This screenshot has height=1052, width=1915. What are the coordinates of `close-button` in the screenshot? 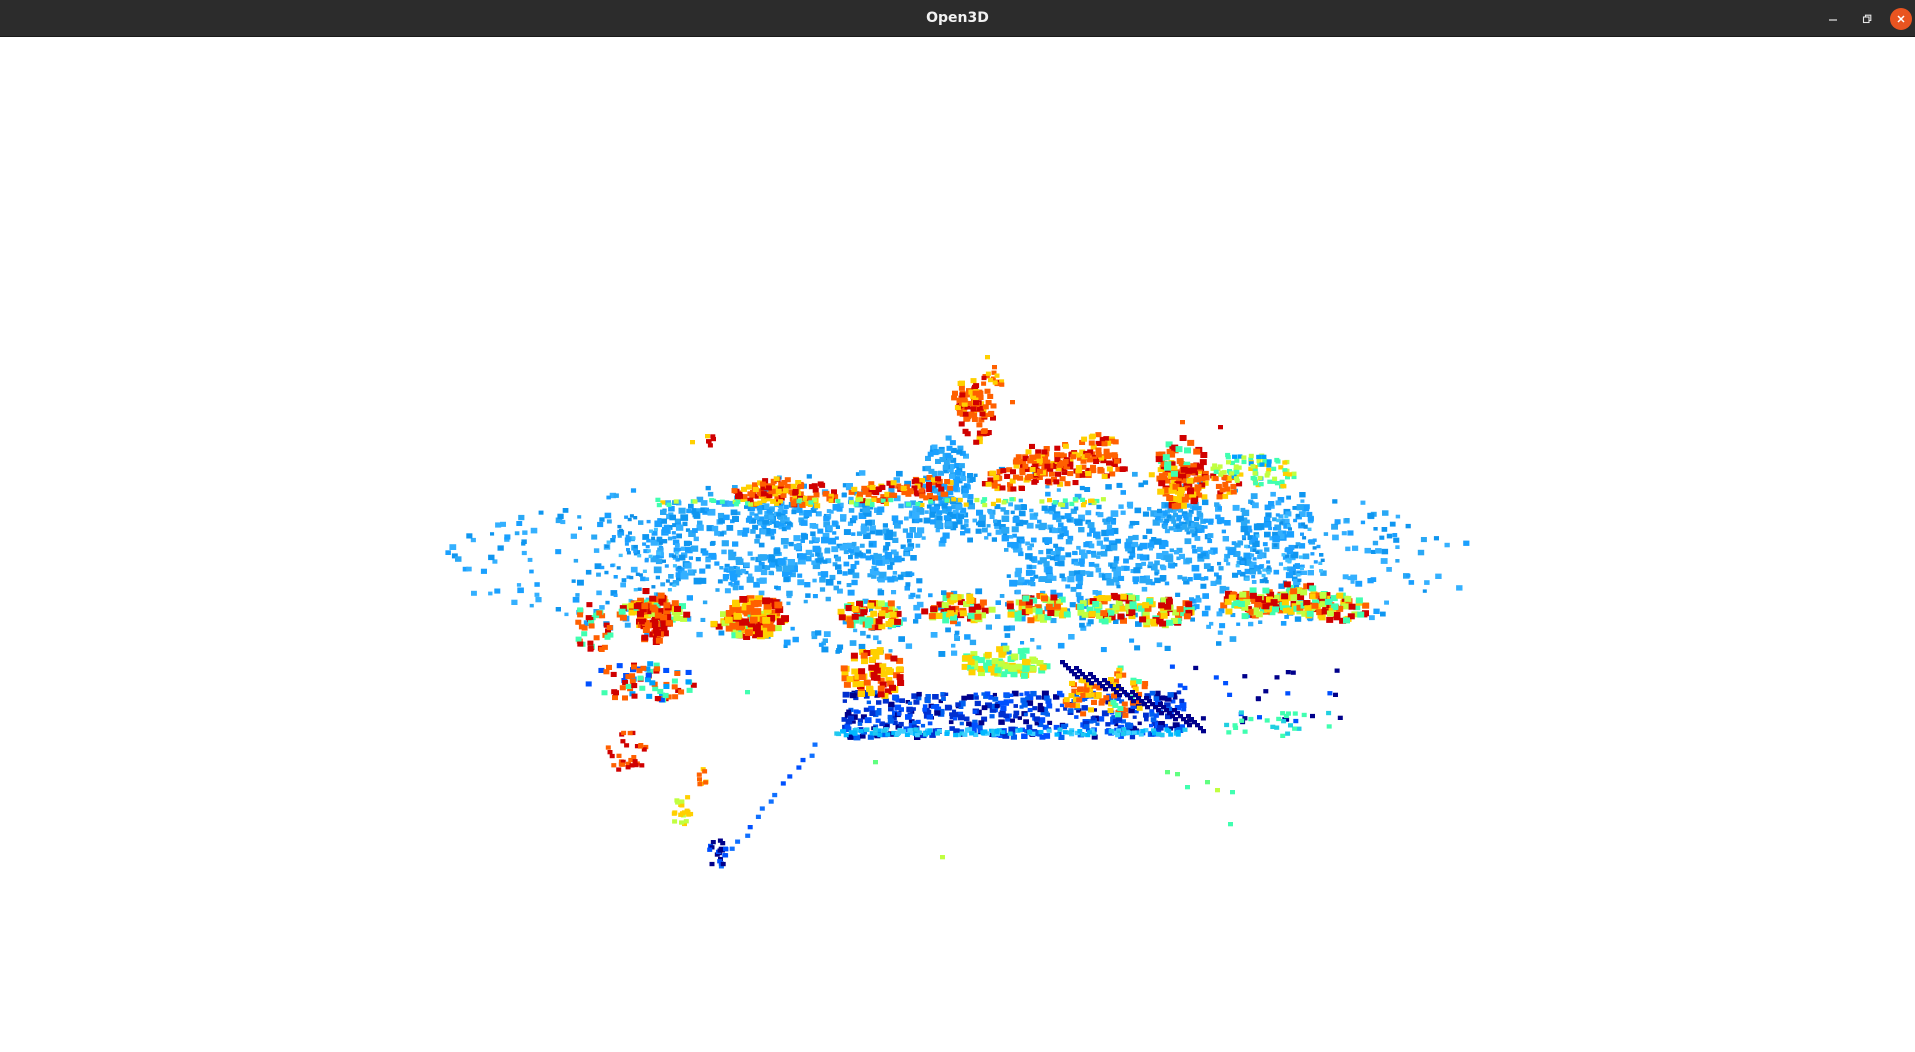 It's located at (1901, 19).